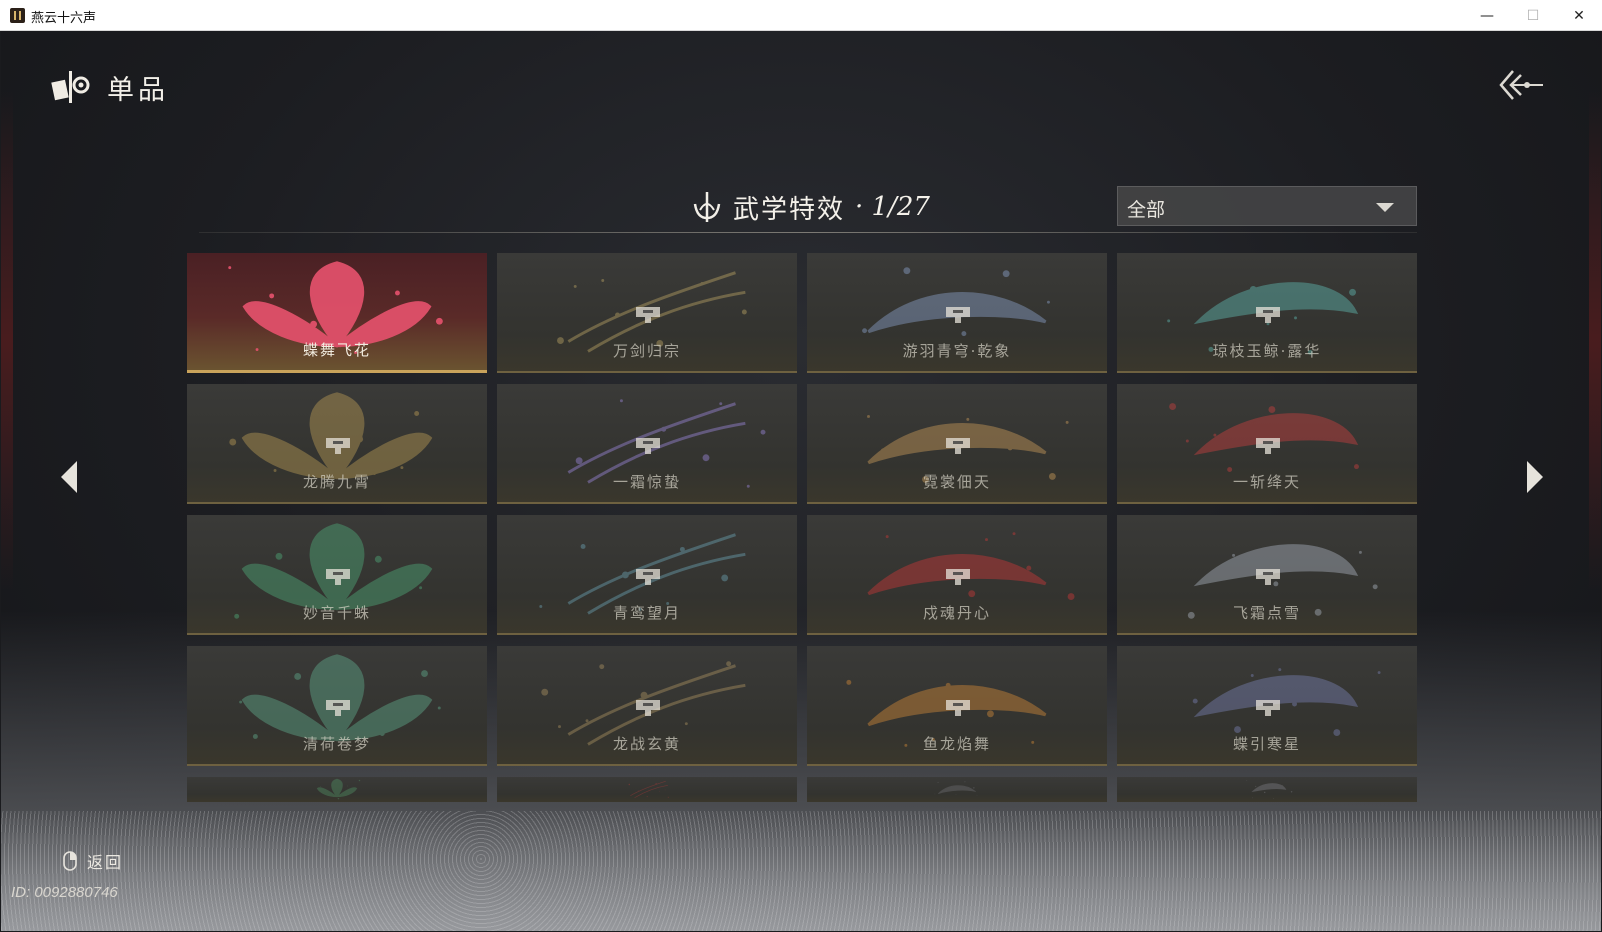 The width and height of the screenshot is (1602, 932). Describe the element at coordinates (957, 351) in the screenshot. I see `effect-name: 游羽青穹·乾象` at that location.